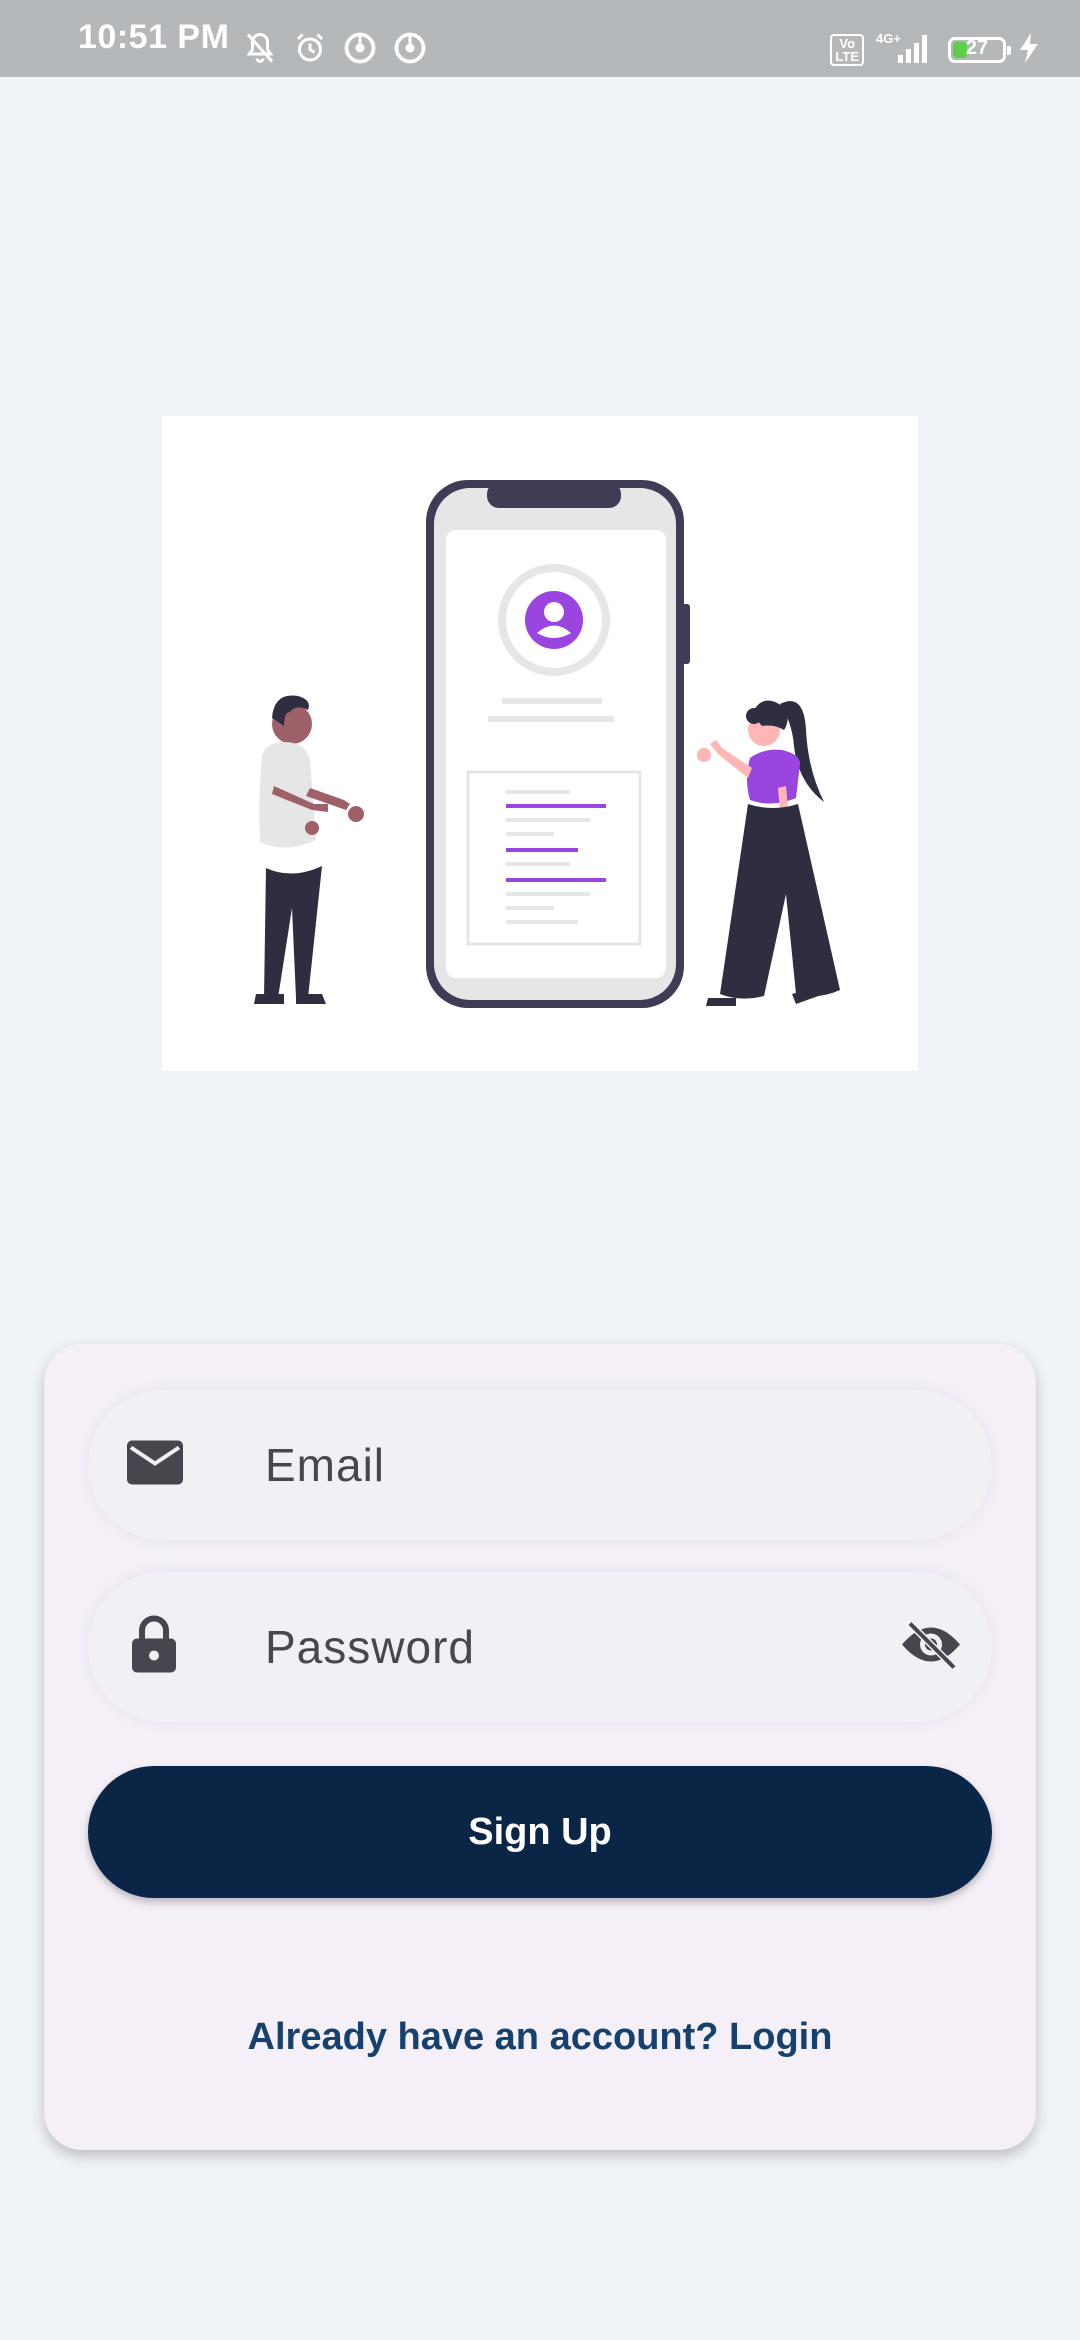  What do you see at coordinates (1029, 50) in the screenshot?
I see `charging-icon` at bounding box center [1029, 50].